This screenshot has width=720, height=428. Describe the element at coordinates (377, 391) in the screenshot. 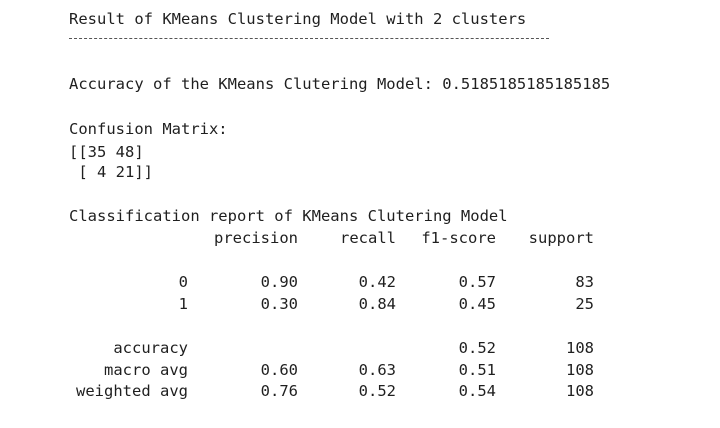

I see `cell-recall: 0.52` at that location.